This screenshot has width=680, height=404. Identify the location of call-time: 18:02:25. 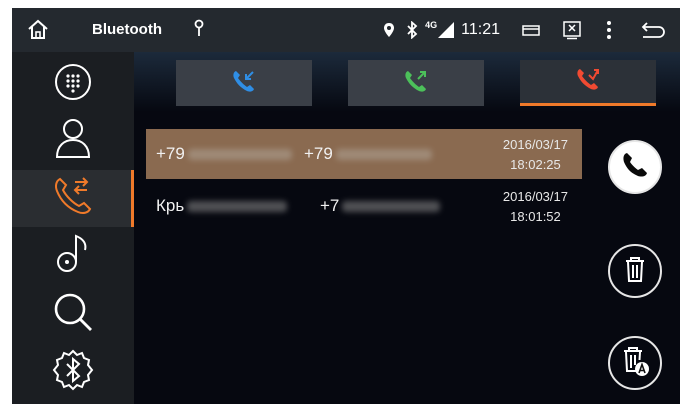
(535, 164).